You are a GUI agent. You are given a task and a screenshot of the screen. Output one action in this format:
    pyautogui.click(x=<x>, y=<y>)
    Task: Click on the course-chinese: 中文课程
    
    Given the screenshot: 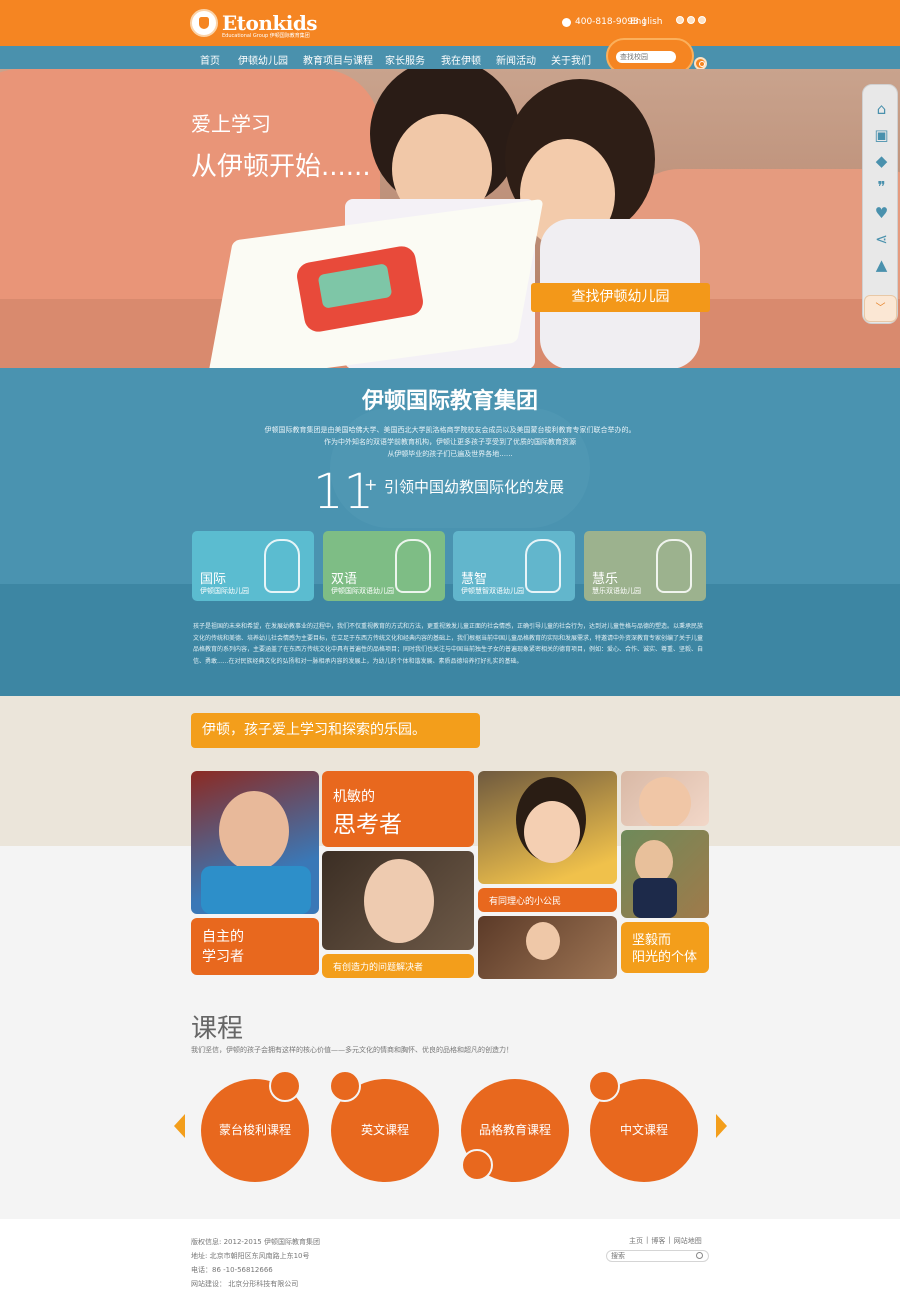 What is the action you would take?
    pyautogui.click(x=643, y=1126)
    